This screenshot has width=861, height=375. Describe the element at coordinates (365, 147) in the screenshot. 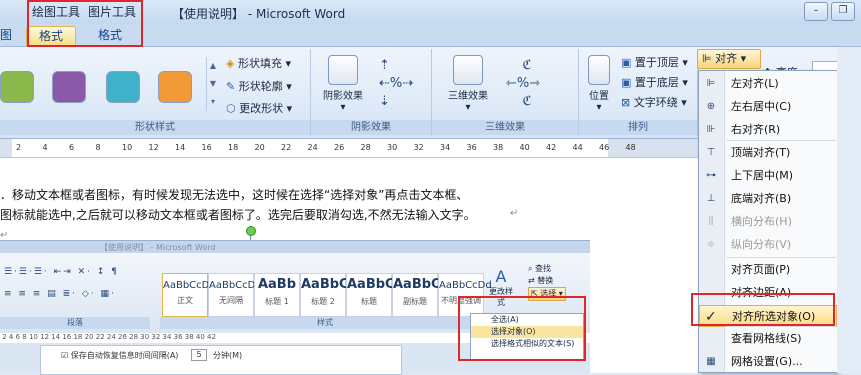

I see `ruler-tick-label: 28` at that location.